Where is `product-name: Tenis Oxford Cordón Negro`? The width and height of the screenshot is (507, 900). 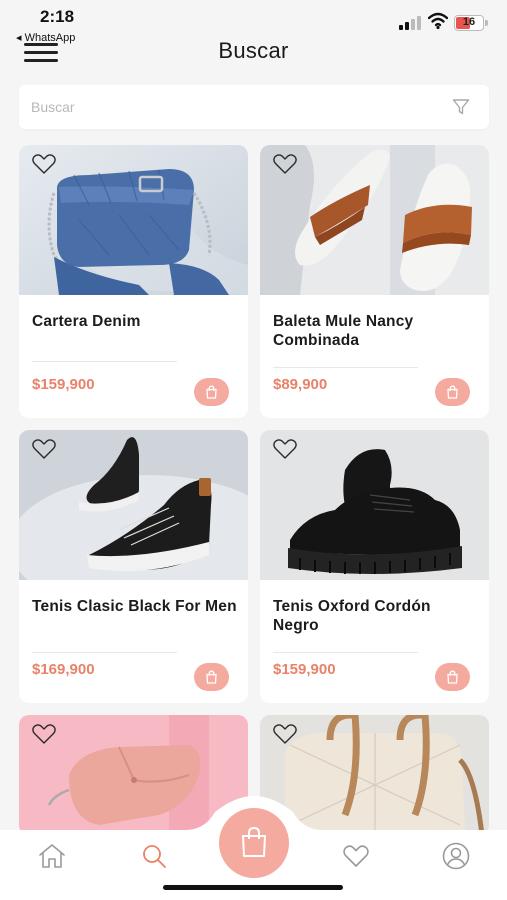 product-name: Tenis Oxford Cordón Negro is located at coordinates (352, 616).